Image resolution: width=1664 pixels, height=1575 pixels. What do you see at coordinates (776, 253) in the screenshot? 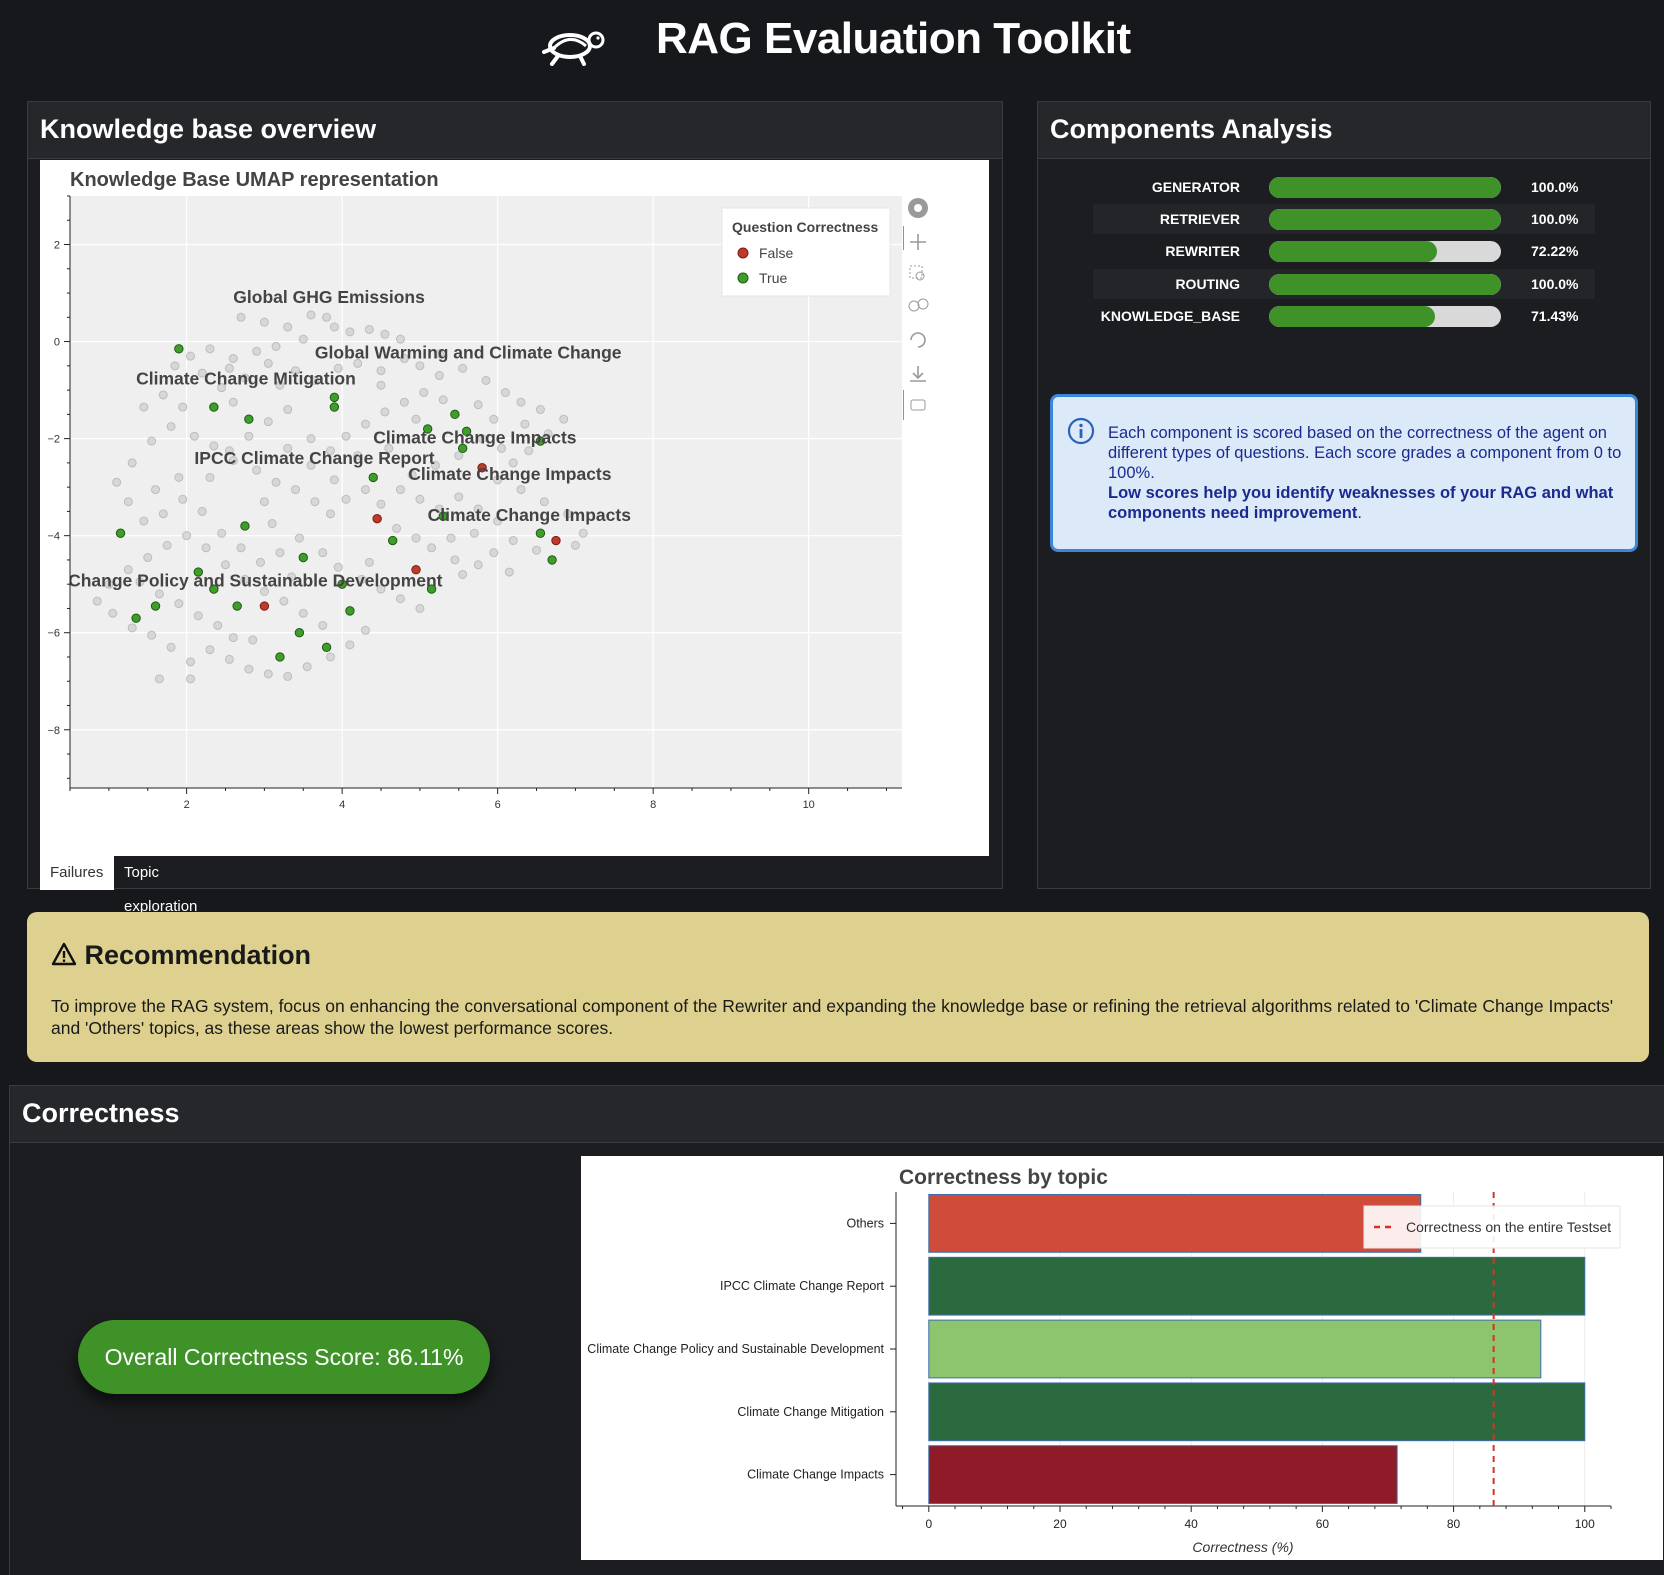
I see `legend-label-false: False` at bounding box center [776, 253].